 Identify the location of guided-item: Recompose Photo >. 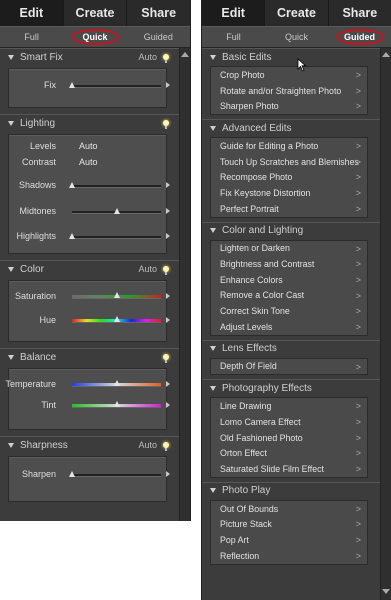
(289, 177).